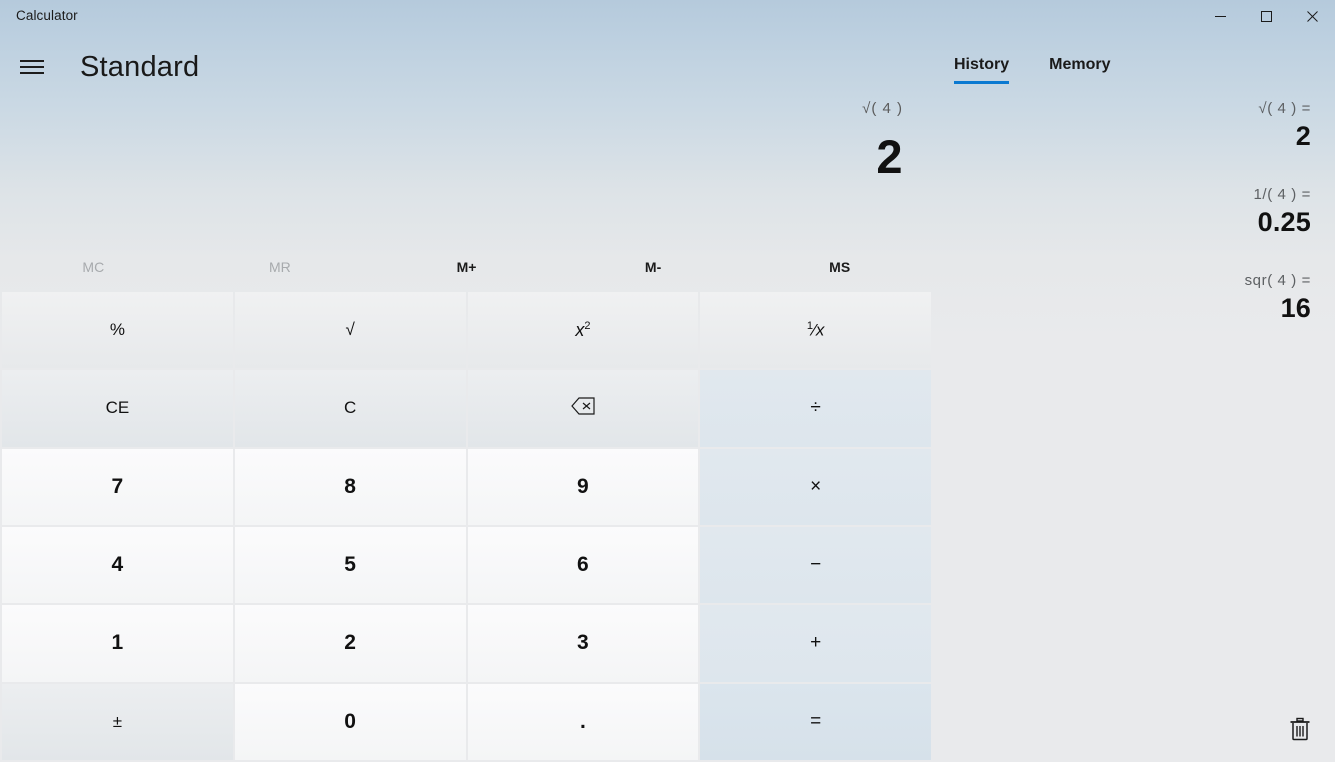 This screenshot has height=762, width=1335. I want to click on digit-8-label: 8, so click(350, 486).